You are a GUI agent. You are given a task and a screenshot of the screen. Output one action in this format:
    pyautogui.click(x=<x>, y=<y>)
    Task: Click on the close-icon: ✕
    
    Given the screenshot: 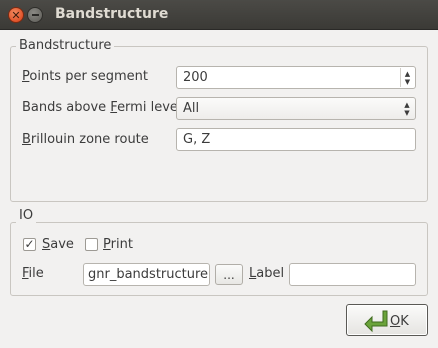 What is the action you would take?
    pyautogui.click(x=16, y=15)
    